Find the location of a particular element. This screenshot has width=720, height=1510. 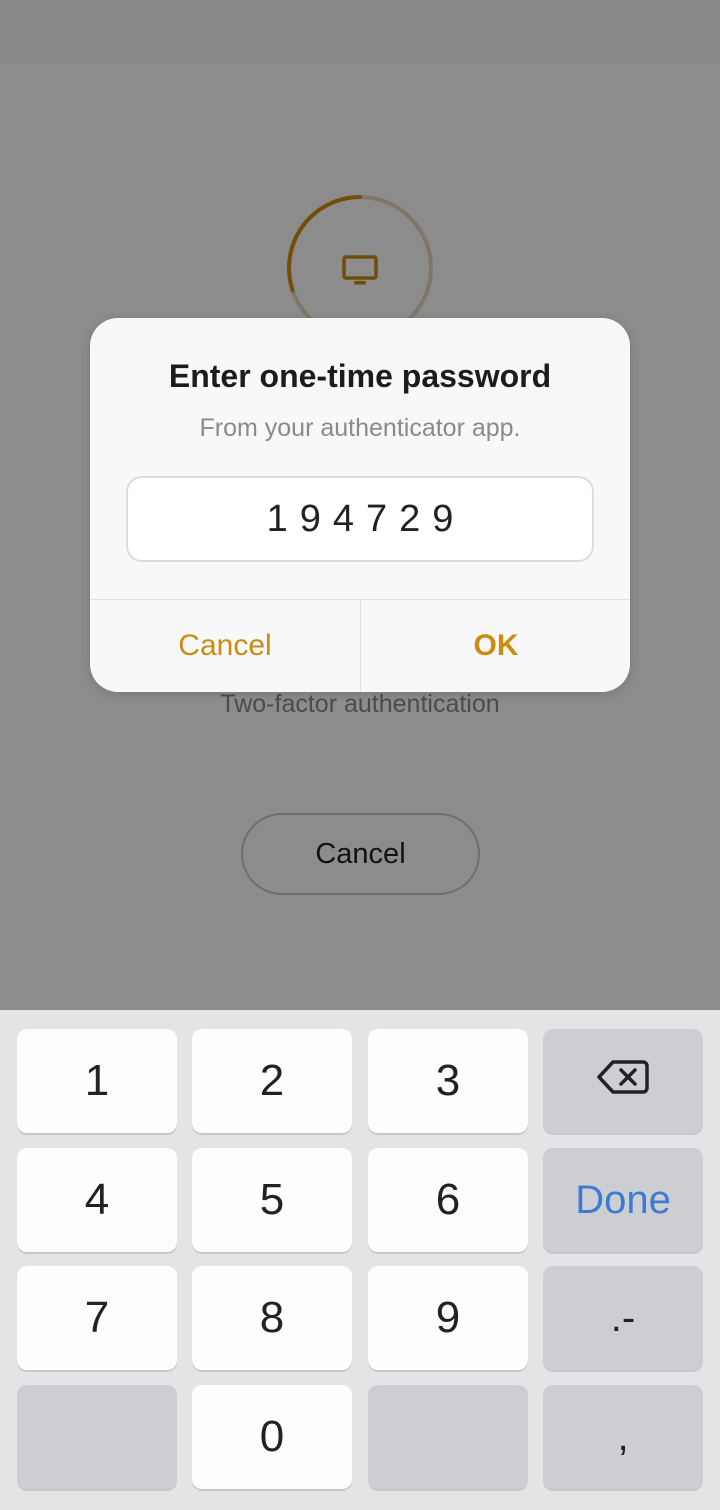

key-5: 5 is located at coordinates (272, 1200).